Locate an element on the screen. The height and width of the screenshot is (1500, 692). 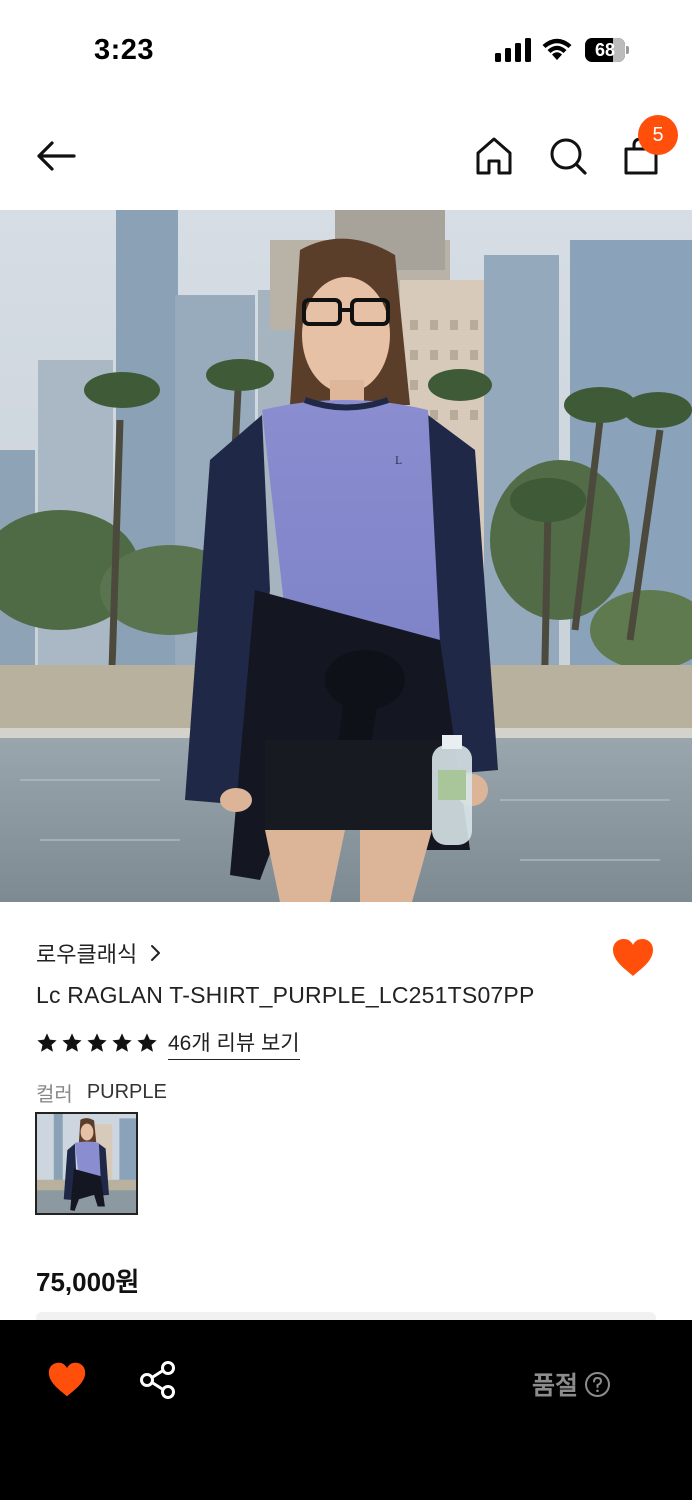
wifi-icon is located at coordinates (557, 49).